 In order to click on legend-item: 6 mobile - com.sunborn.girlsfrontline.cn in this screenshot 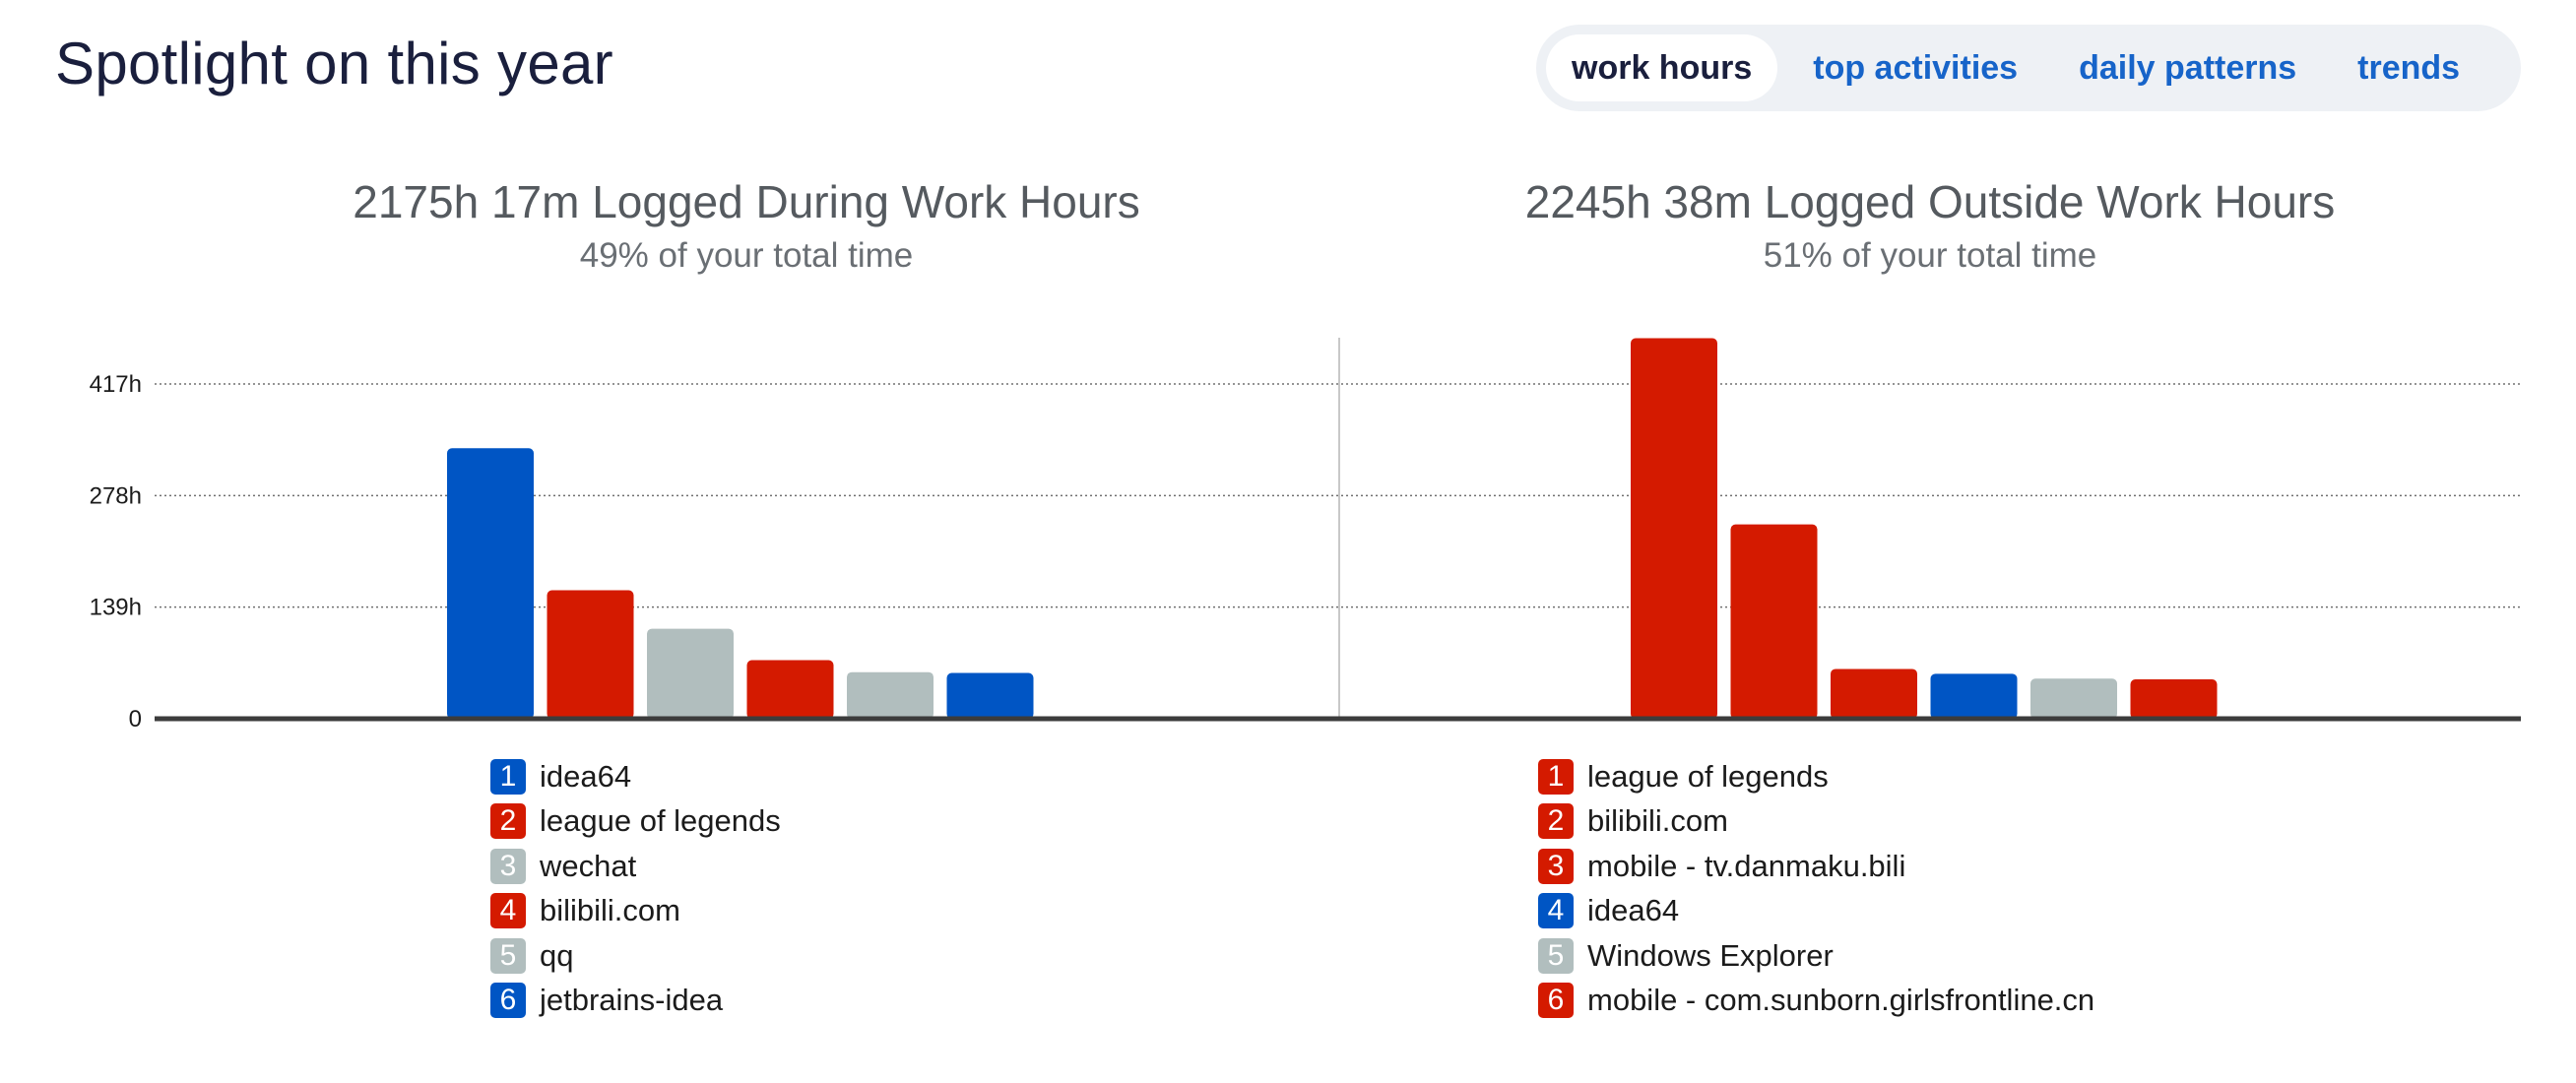, I will do `click(1816, 1001)`.